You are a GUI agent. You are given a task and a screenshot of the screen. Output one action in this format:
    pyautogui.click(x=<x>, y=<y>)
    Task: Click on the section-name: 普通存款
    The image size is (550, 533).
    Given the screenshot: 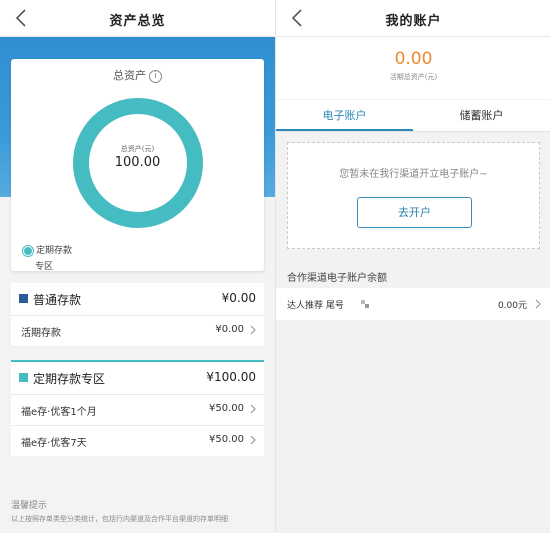 What is the action you would take?
    pyautogui.click(x=57, y=300)
    